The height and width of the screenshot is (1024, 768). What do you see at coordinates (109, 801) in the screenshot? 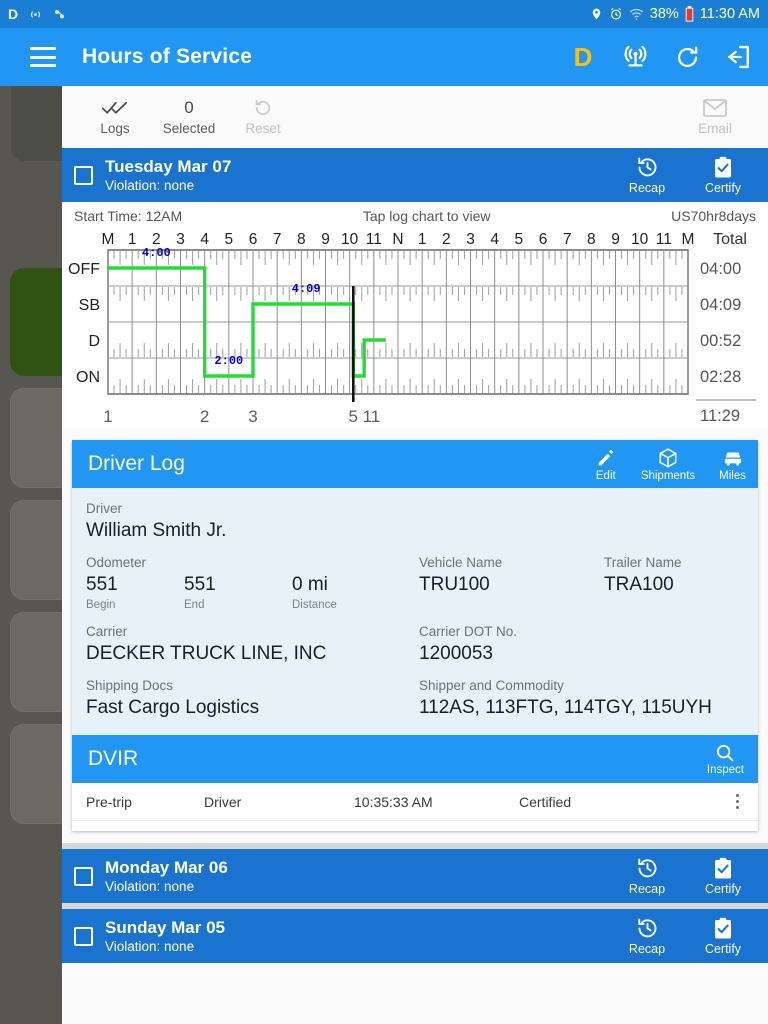
I see `dvir-type: Pre-trip` at bounding box center [109, 801].